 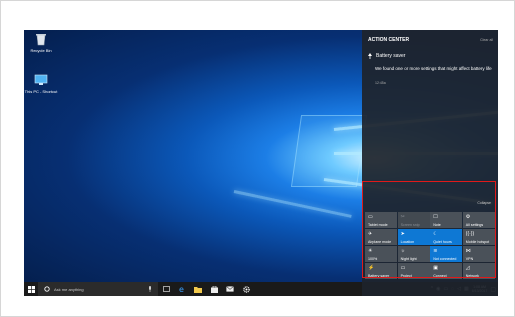 What do you see at coordinates (150, 289) in the screenshot?
I see `microphone-icon` at bounding box center [150, 289].